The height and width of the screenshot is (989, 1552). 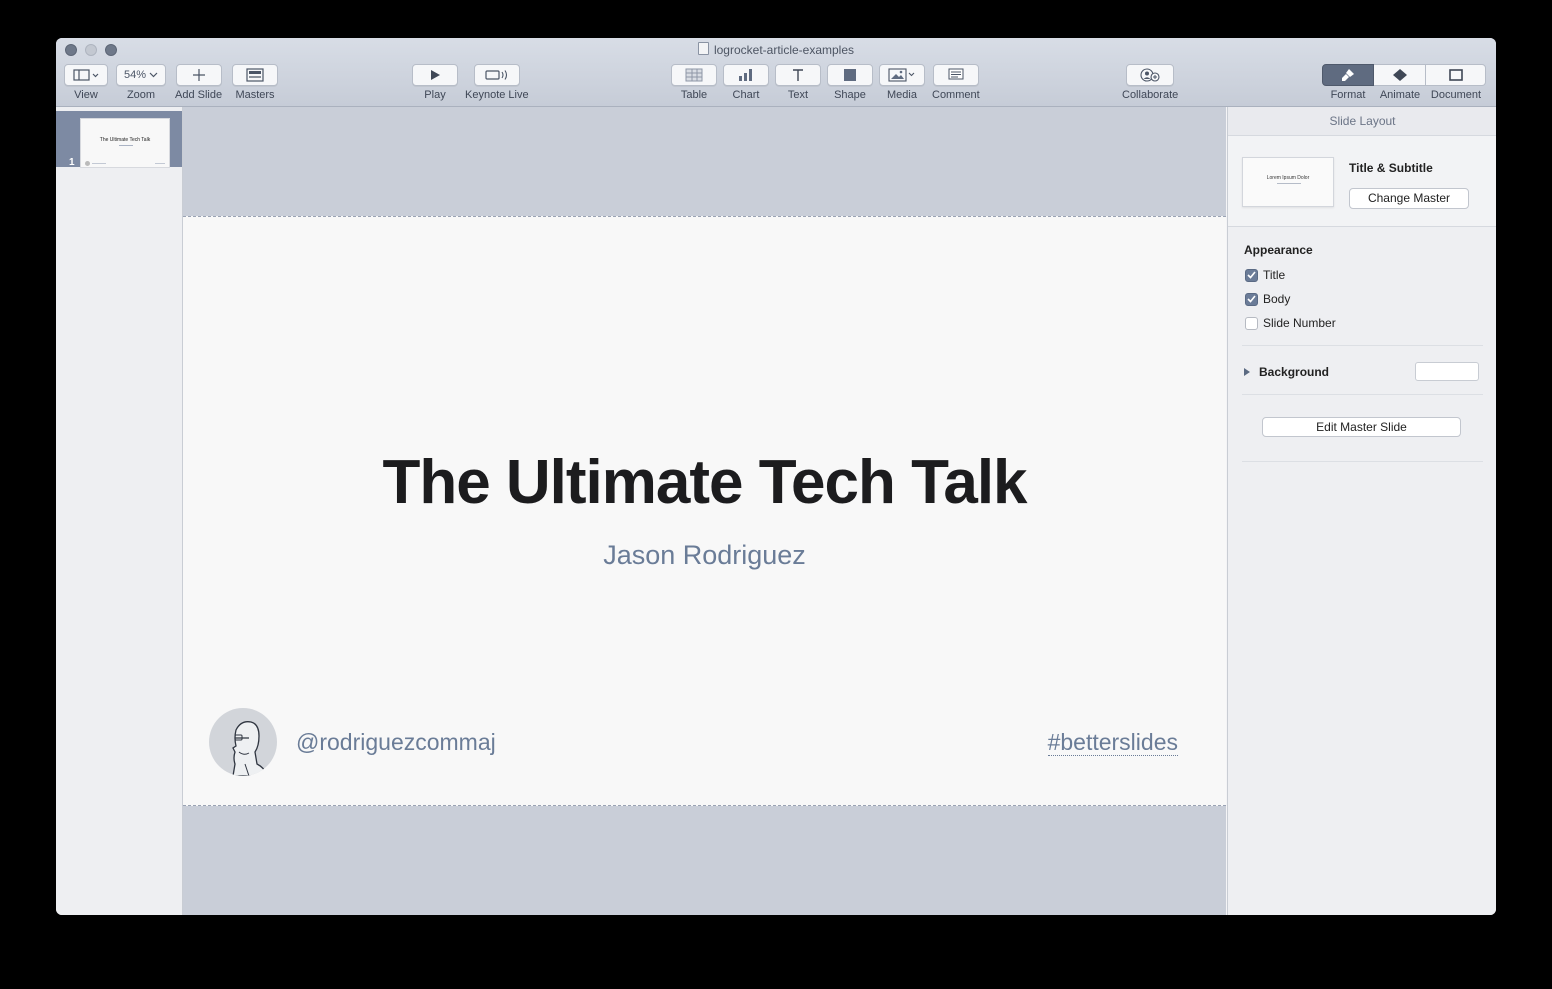 What do you see at coordinates (141, 95) in the screenshot?
I see `zoom-label: Zoom` at bounding box center [141, 95].